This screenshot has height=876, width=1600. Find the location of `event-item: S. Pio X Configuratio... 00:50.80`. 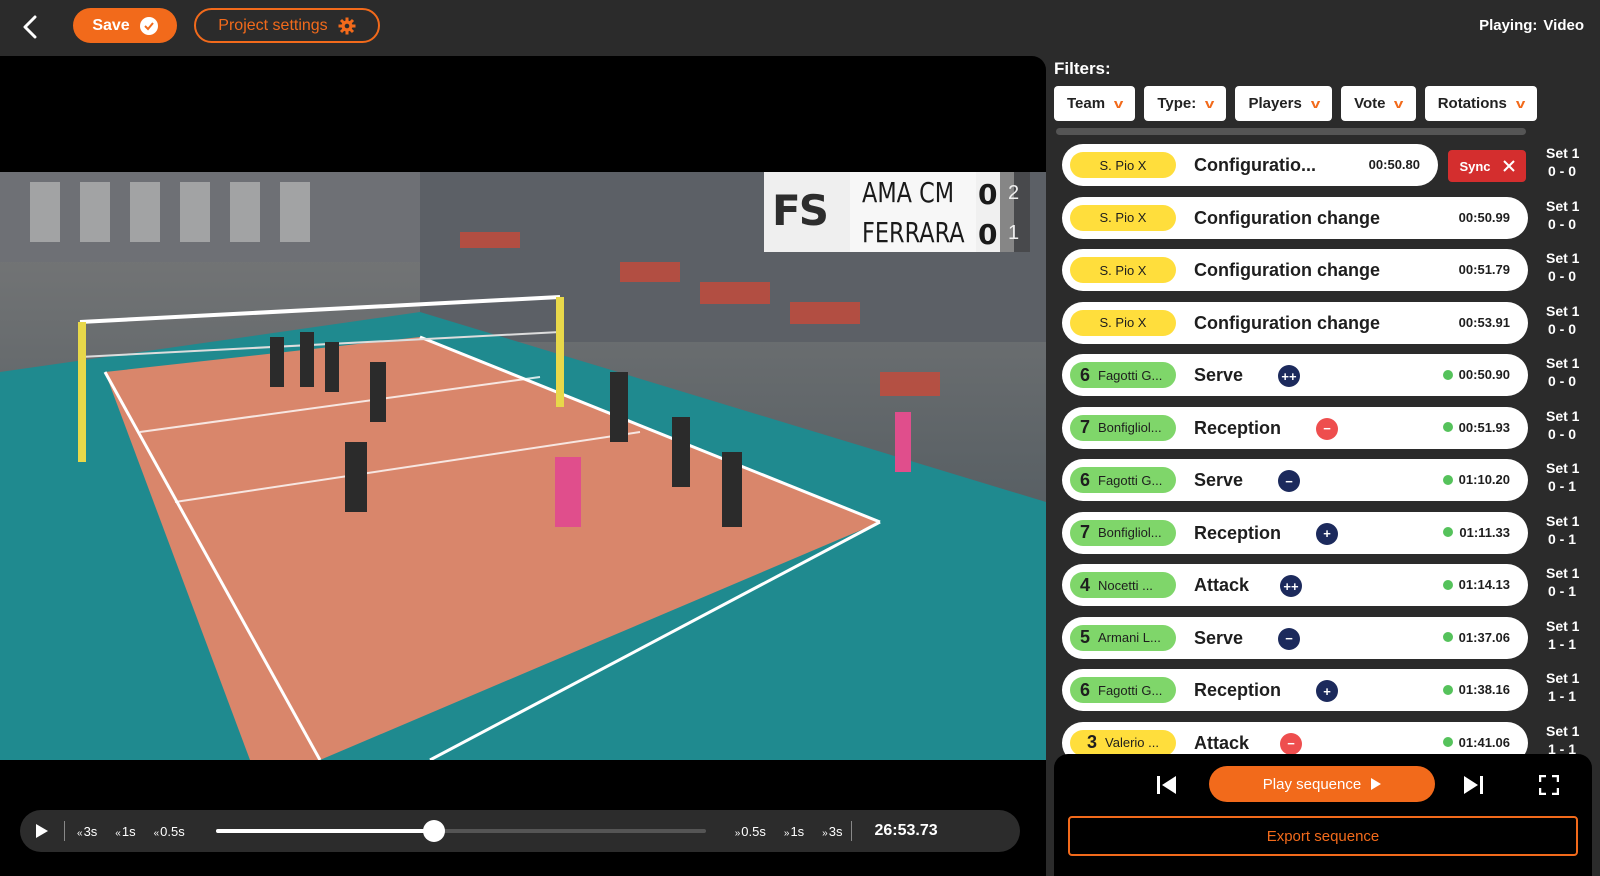

event-item: S. Pio X Configuratio... 00:50.80 is located at coordinates (1250, 165).